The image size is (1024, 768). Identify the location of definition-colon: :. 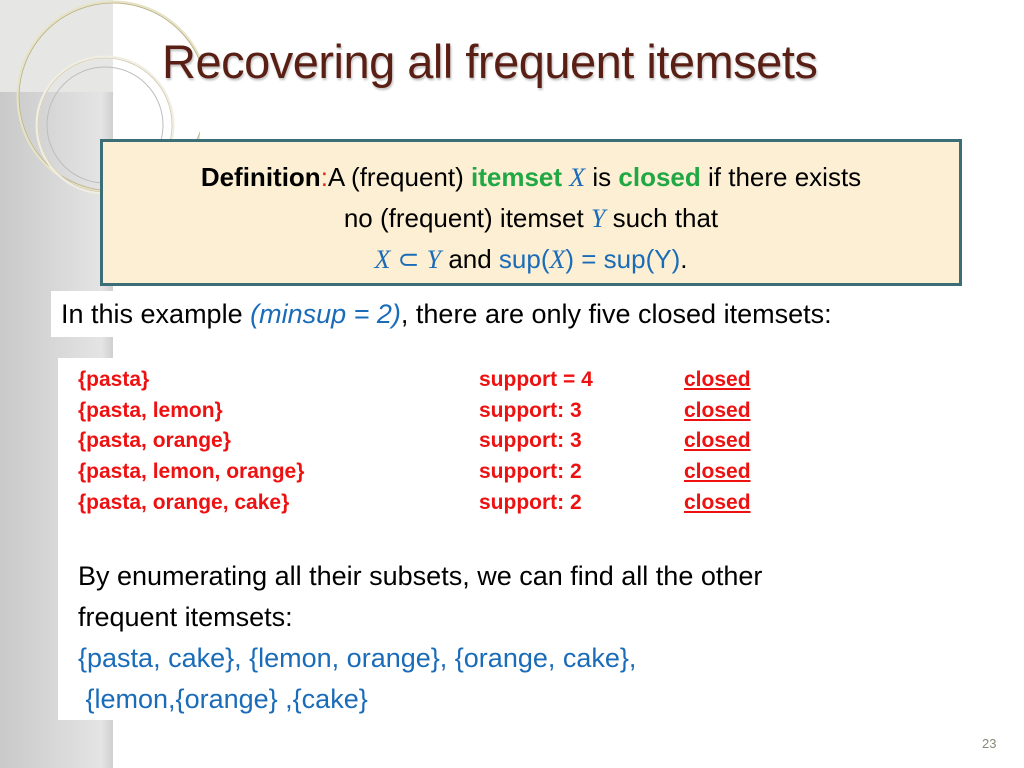
(324, 177).